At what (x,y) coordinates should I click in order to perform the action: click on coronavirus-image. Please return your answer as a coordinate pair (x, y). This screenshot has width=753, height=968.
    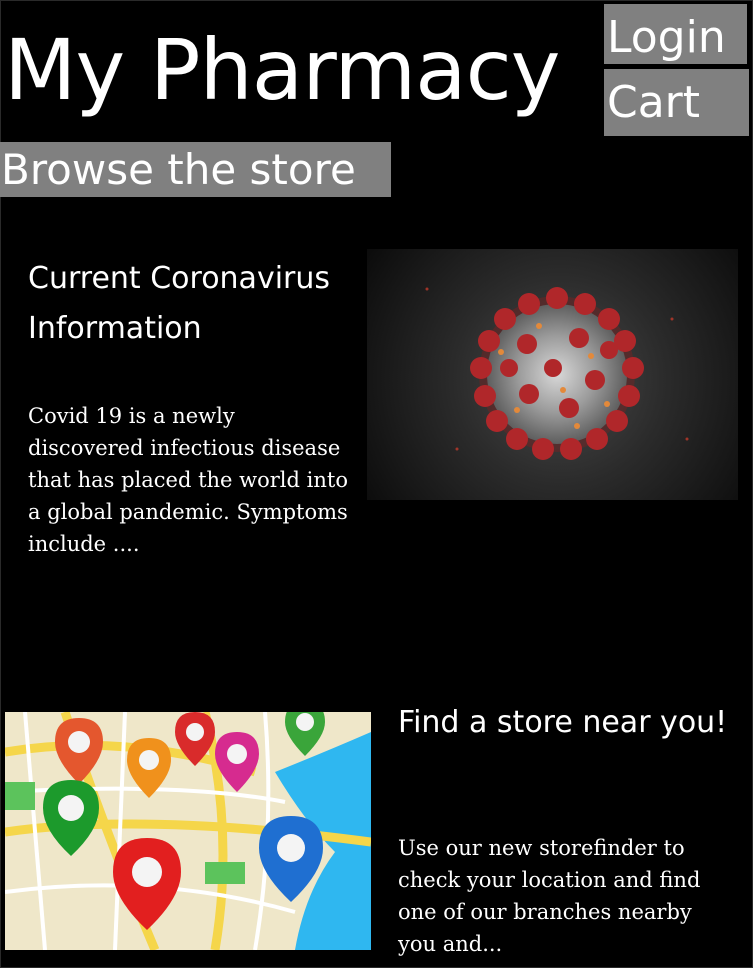
    Looking at the image, I should click on (552, 374).